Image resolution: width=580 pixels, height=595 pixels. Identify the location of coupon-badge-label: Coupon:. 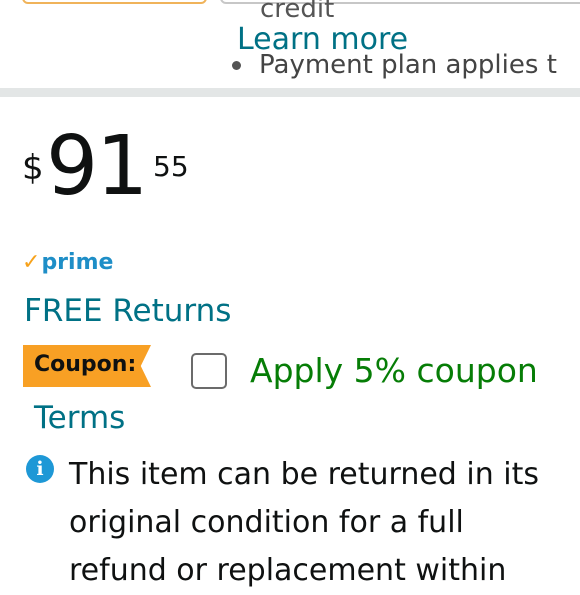
(85, 364).